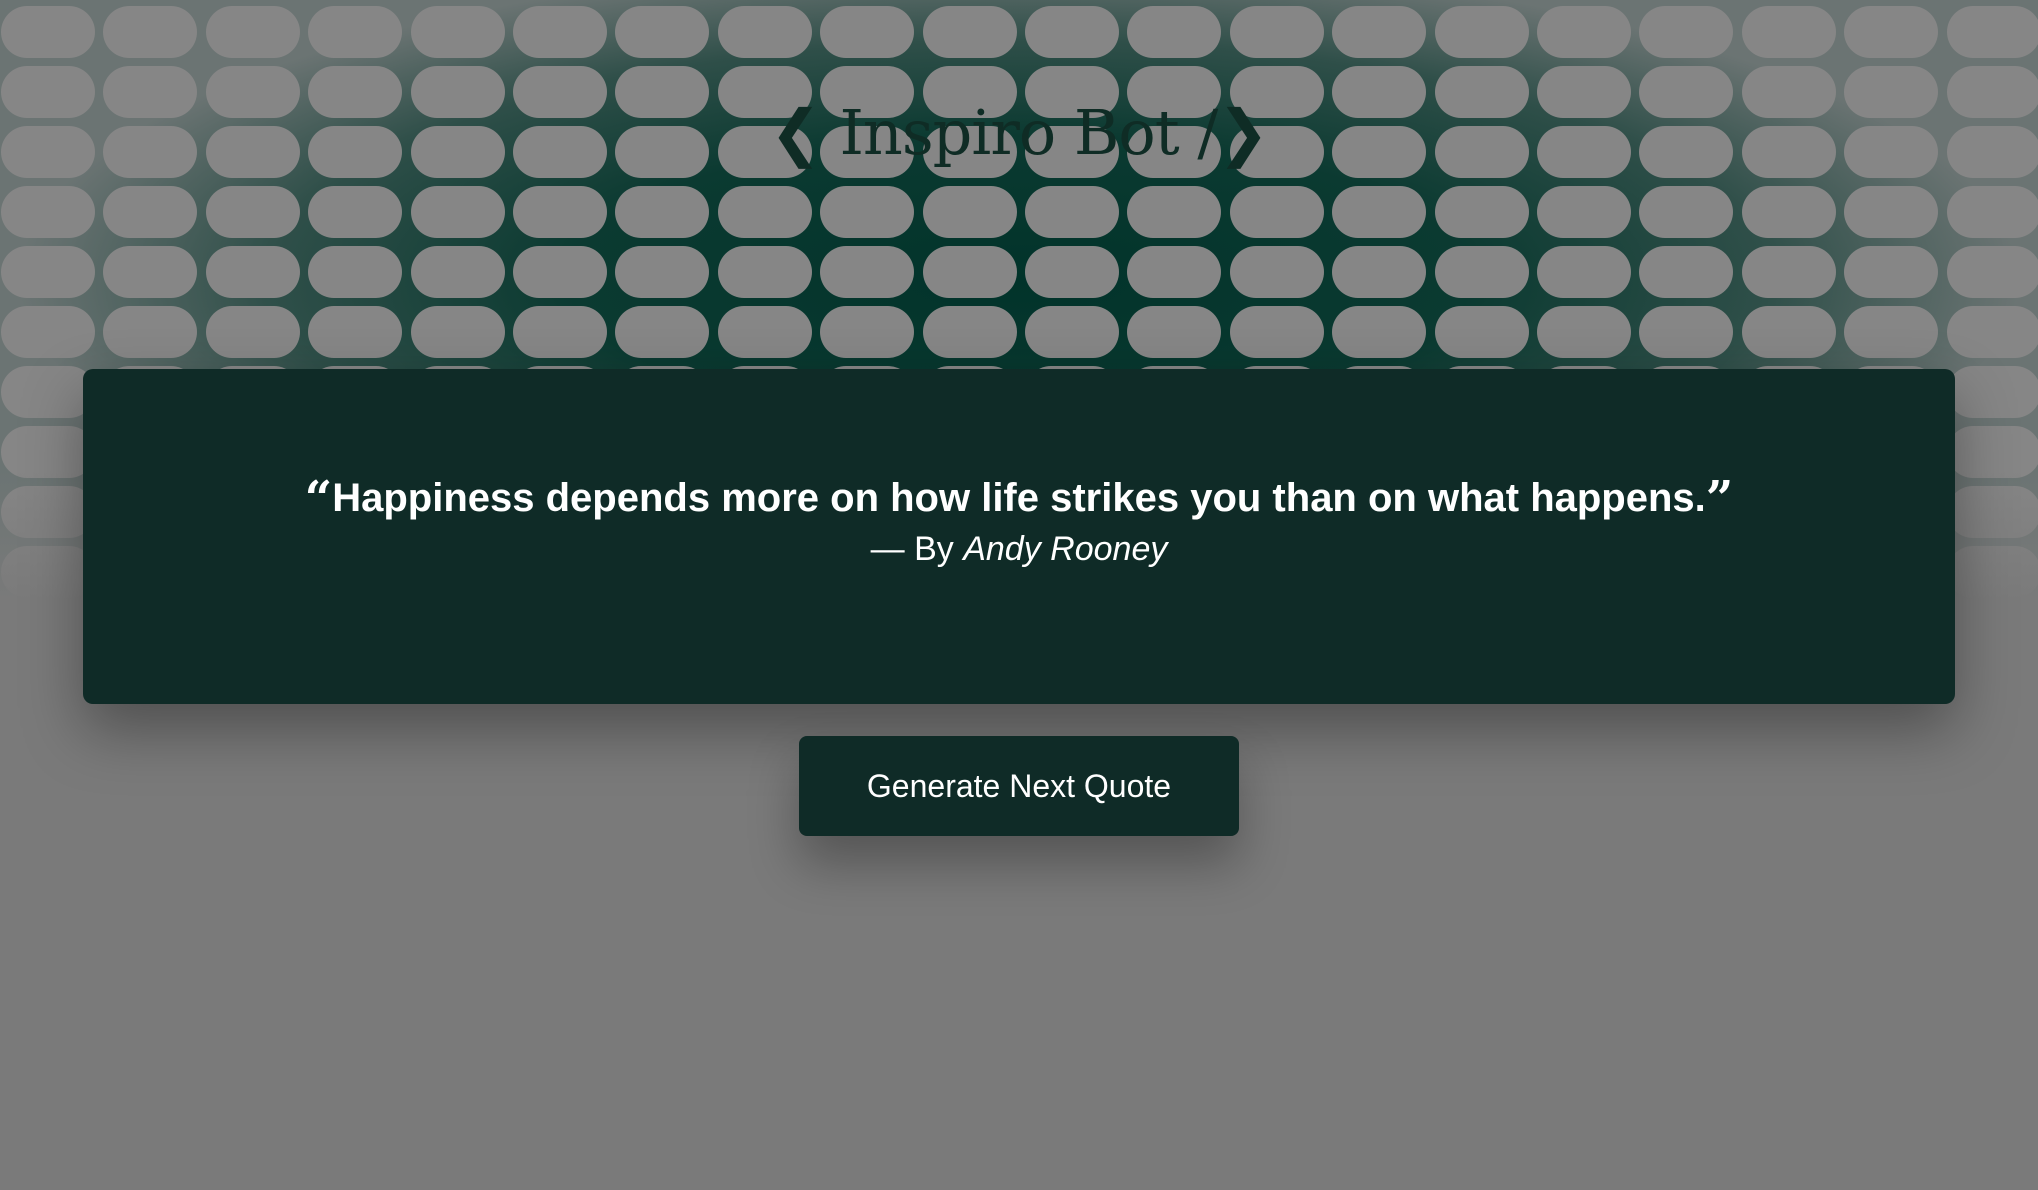  Describe the element at coordinates (1065, 549) in the screenshot. I see `author-name: Andy Rooney` at that location.